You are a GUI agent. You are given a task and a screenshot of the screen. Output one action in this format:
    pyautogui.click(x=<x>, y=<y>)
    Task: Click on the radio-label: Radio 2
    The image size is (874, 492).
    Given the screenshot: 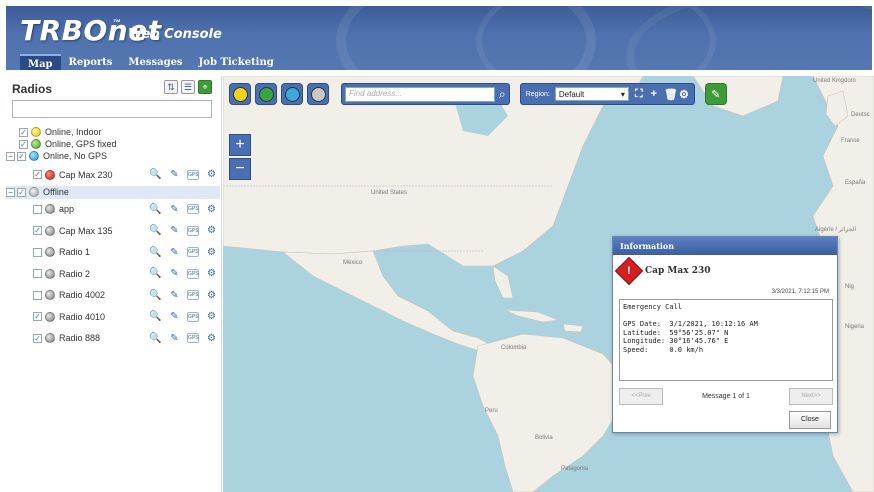 What is the action you would take?
    pyautogui.click(x=75, y=273)
    